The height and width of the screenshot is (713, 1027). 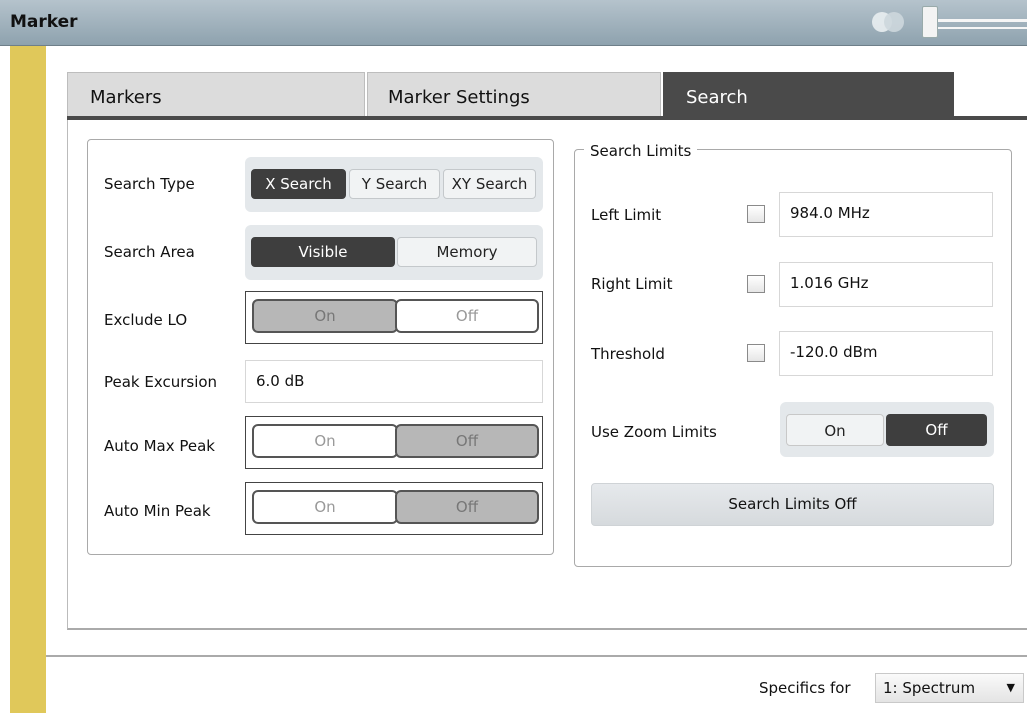 I want to click on auto-max-peak-label: Auto Max Peak, so click(x=159, y=446).